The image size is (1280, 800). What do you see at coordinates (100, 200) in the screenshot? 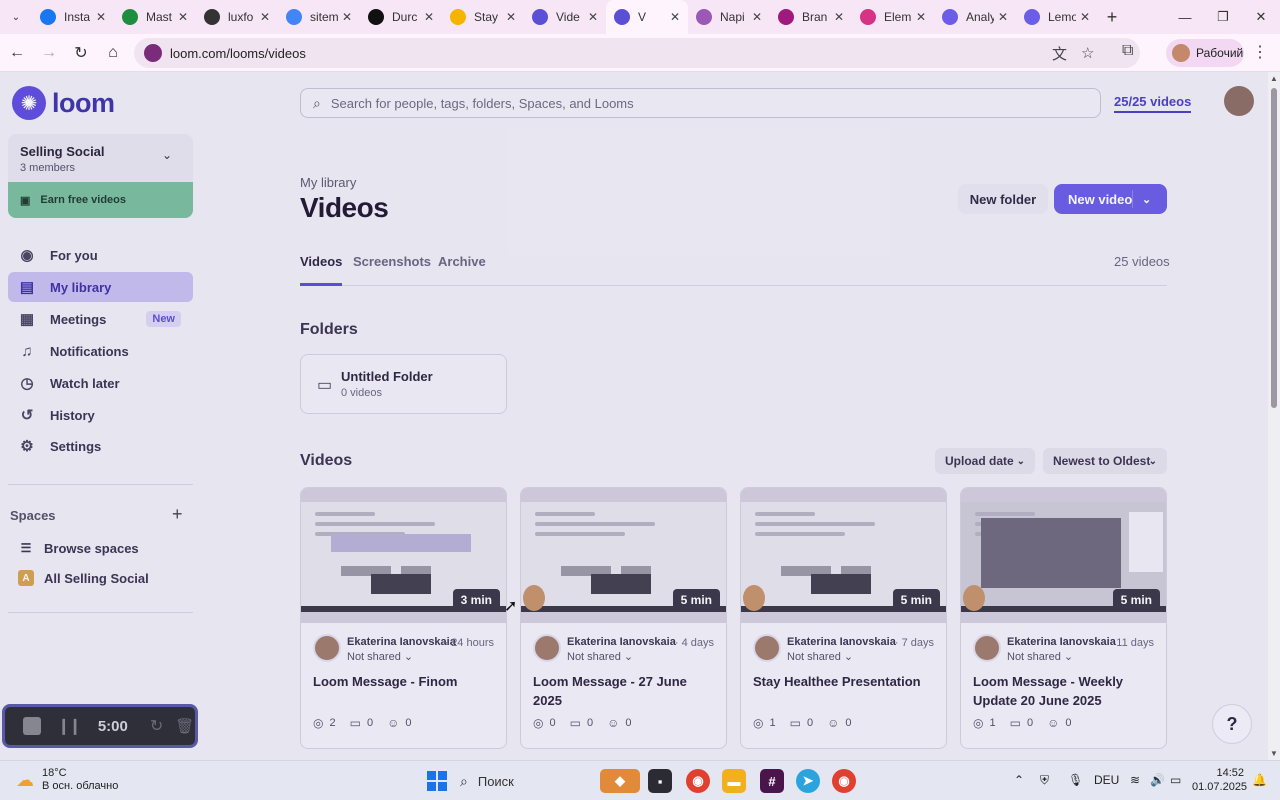
I see `earn-free-videos-button: ▣ Earn free videos` at bounding box center [100, 200].